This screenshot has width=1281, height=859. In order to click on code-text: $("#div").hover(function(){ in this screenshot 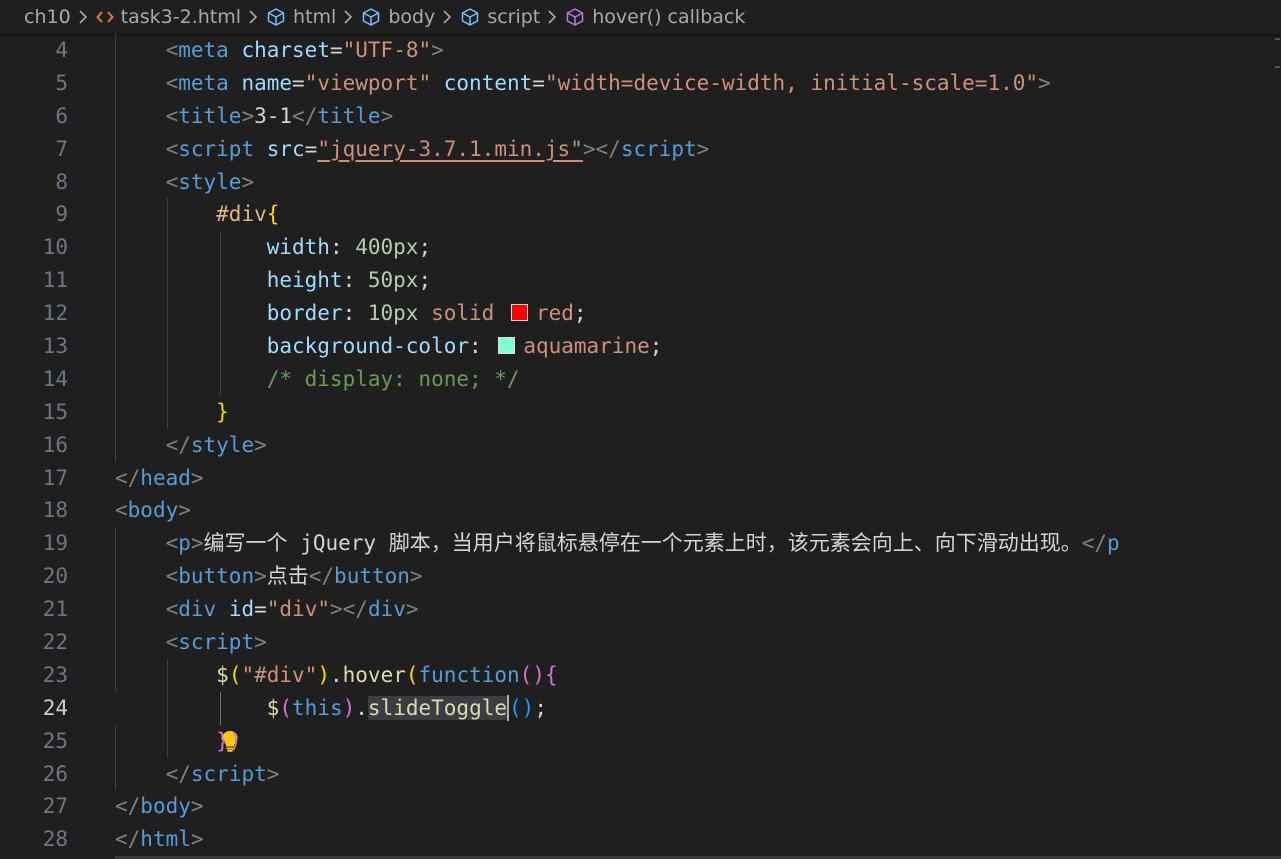, I will do `click(387, 674)`.